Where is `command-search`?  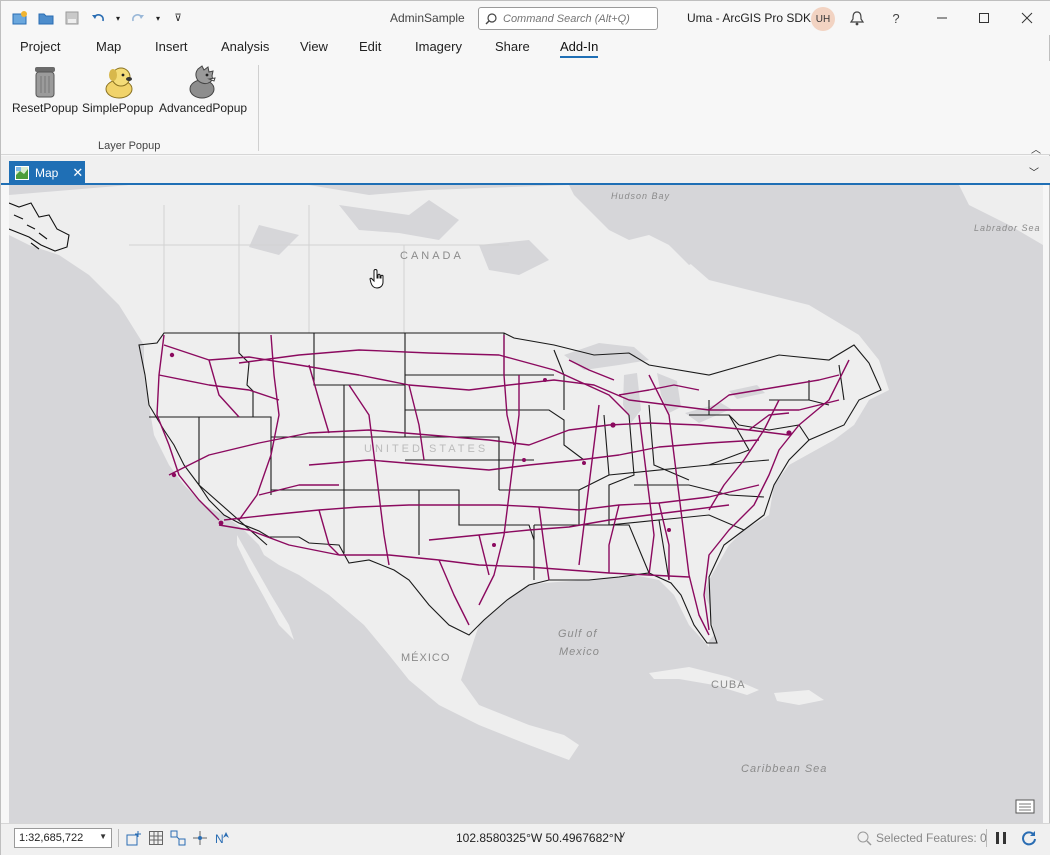 command-search is located at coordinates (568, 18).